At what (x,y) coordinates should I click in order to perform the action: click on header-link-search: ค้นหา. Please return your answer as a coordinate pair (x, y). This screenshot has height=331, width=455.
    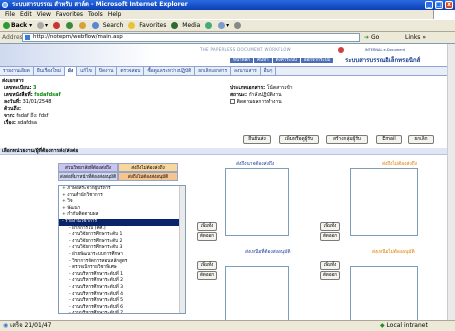
    Looking at the image, I should click on (263, 60).